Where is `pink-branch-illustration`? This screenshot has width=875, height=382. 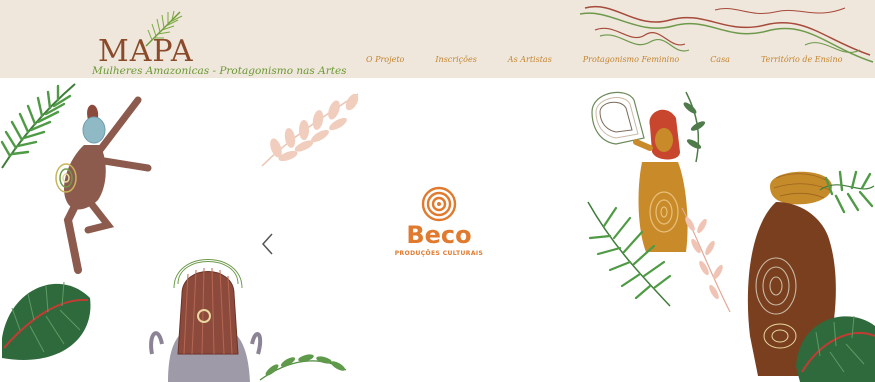
pink-branch-illustration is located at coordinates (706, 260).